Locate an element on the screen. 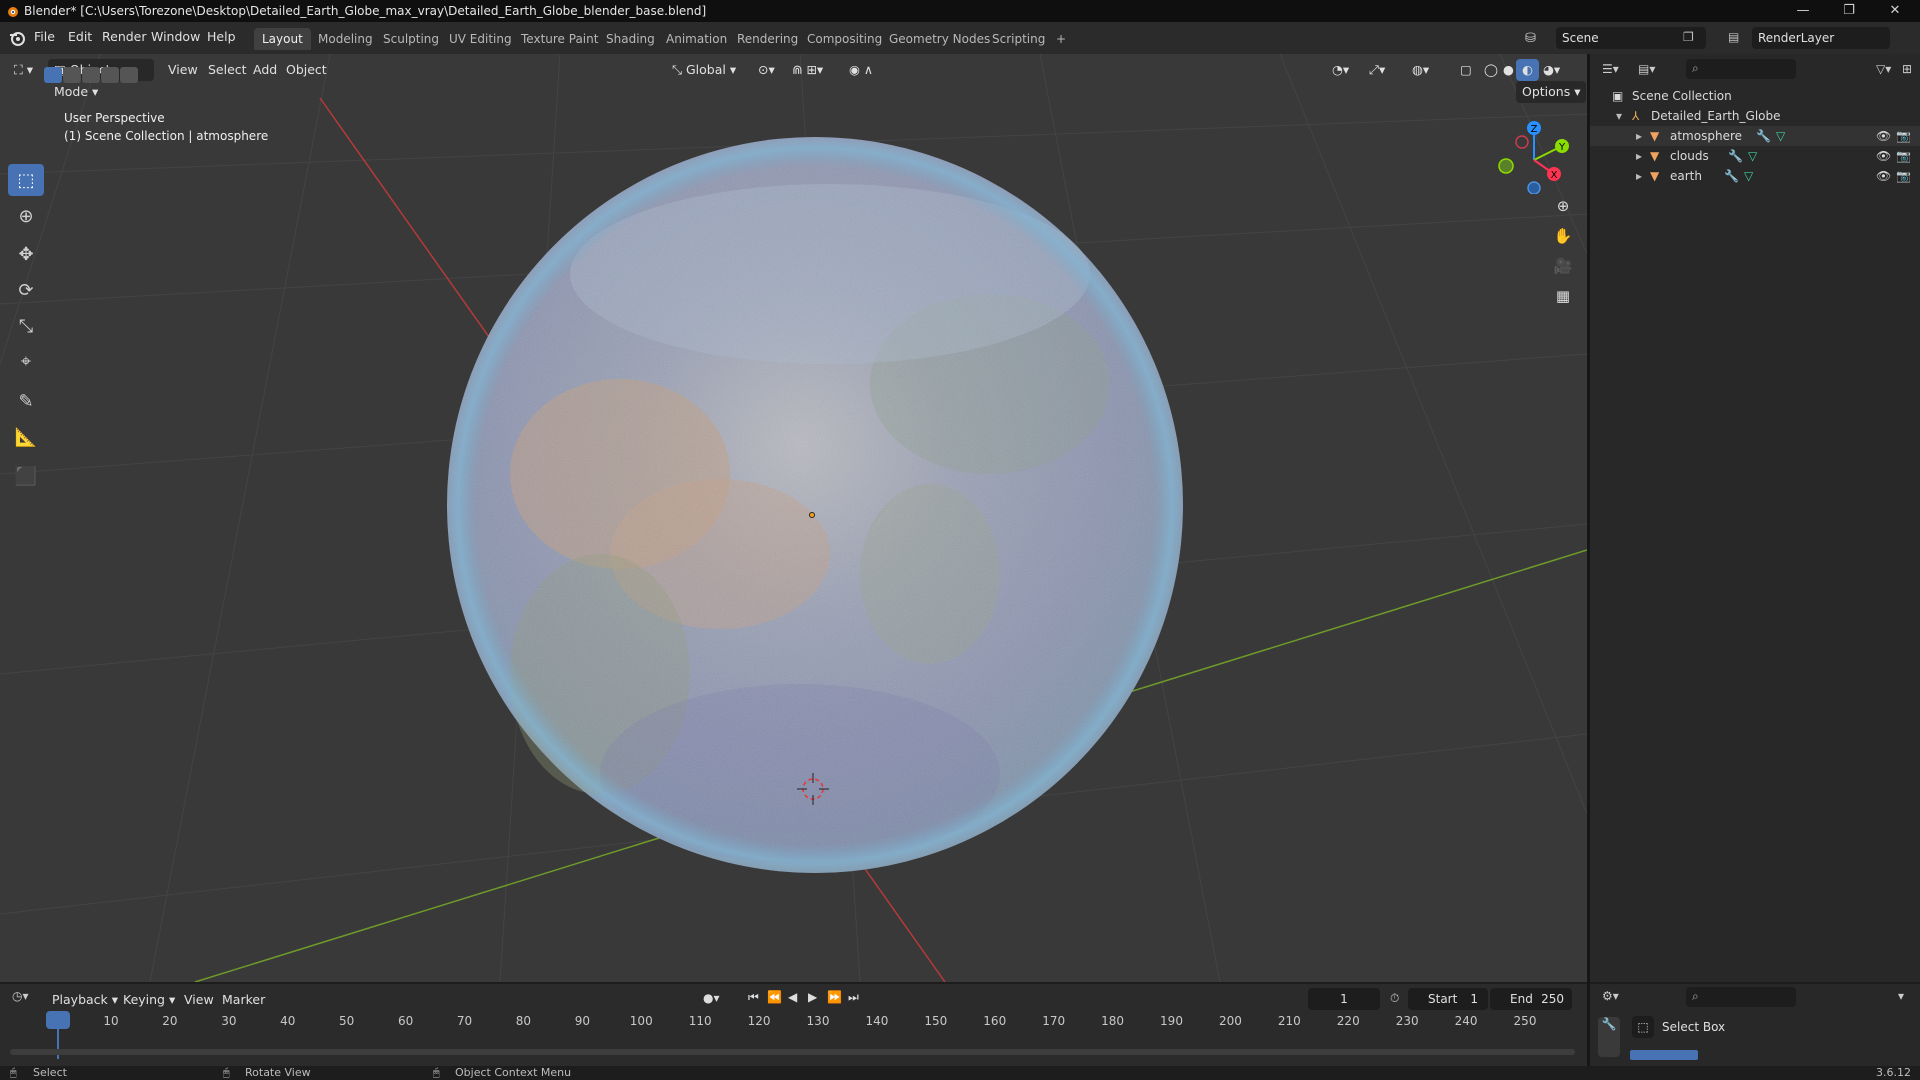  outliner-row-earth: ▸ ▼ earth 🔧 ▽ 👁 📷 is located at coordinates (1755, 176).